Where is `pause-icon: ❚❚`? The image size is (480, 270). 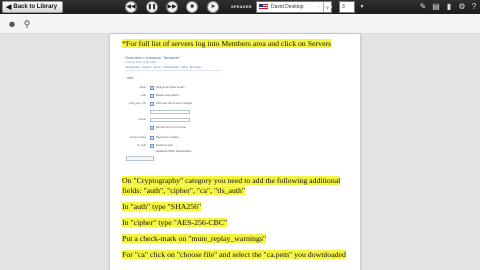
pause-icon: ❚❚ is located at coordinates (152, 6).